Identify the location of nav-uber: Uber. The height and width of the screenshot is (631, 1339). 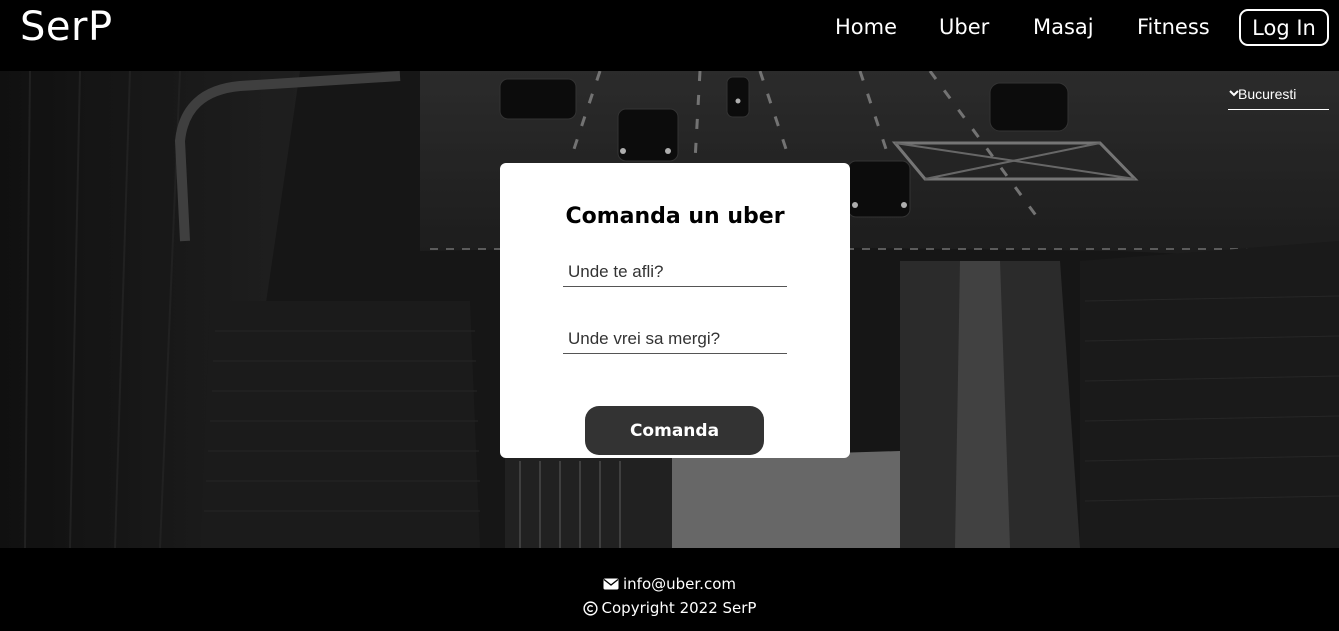
(964, 27).